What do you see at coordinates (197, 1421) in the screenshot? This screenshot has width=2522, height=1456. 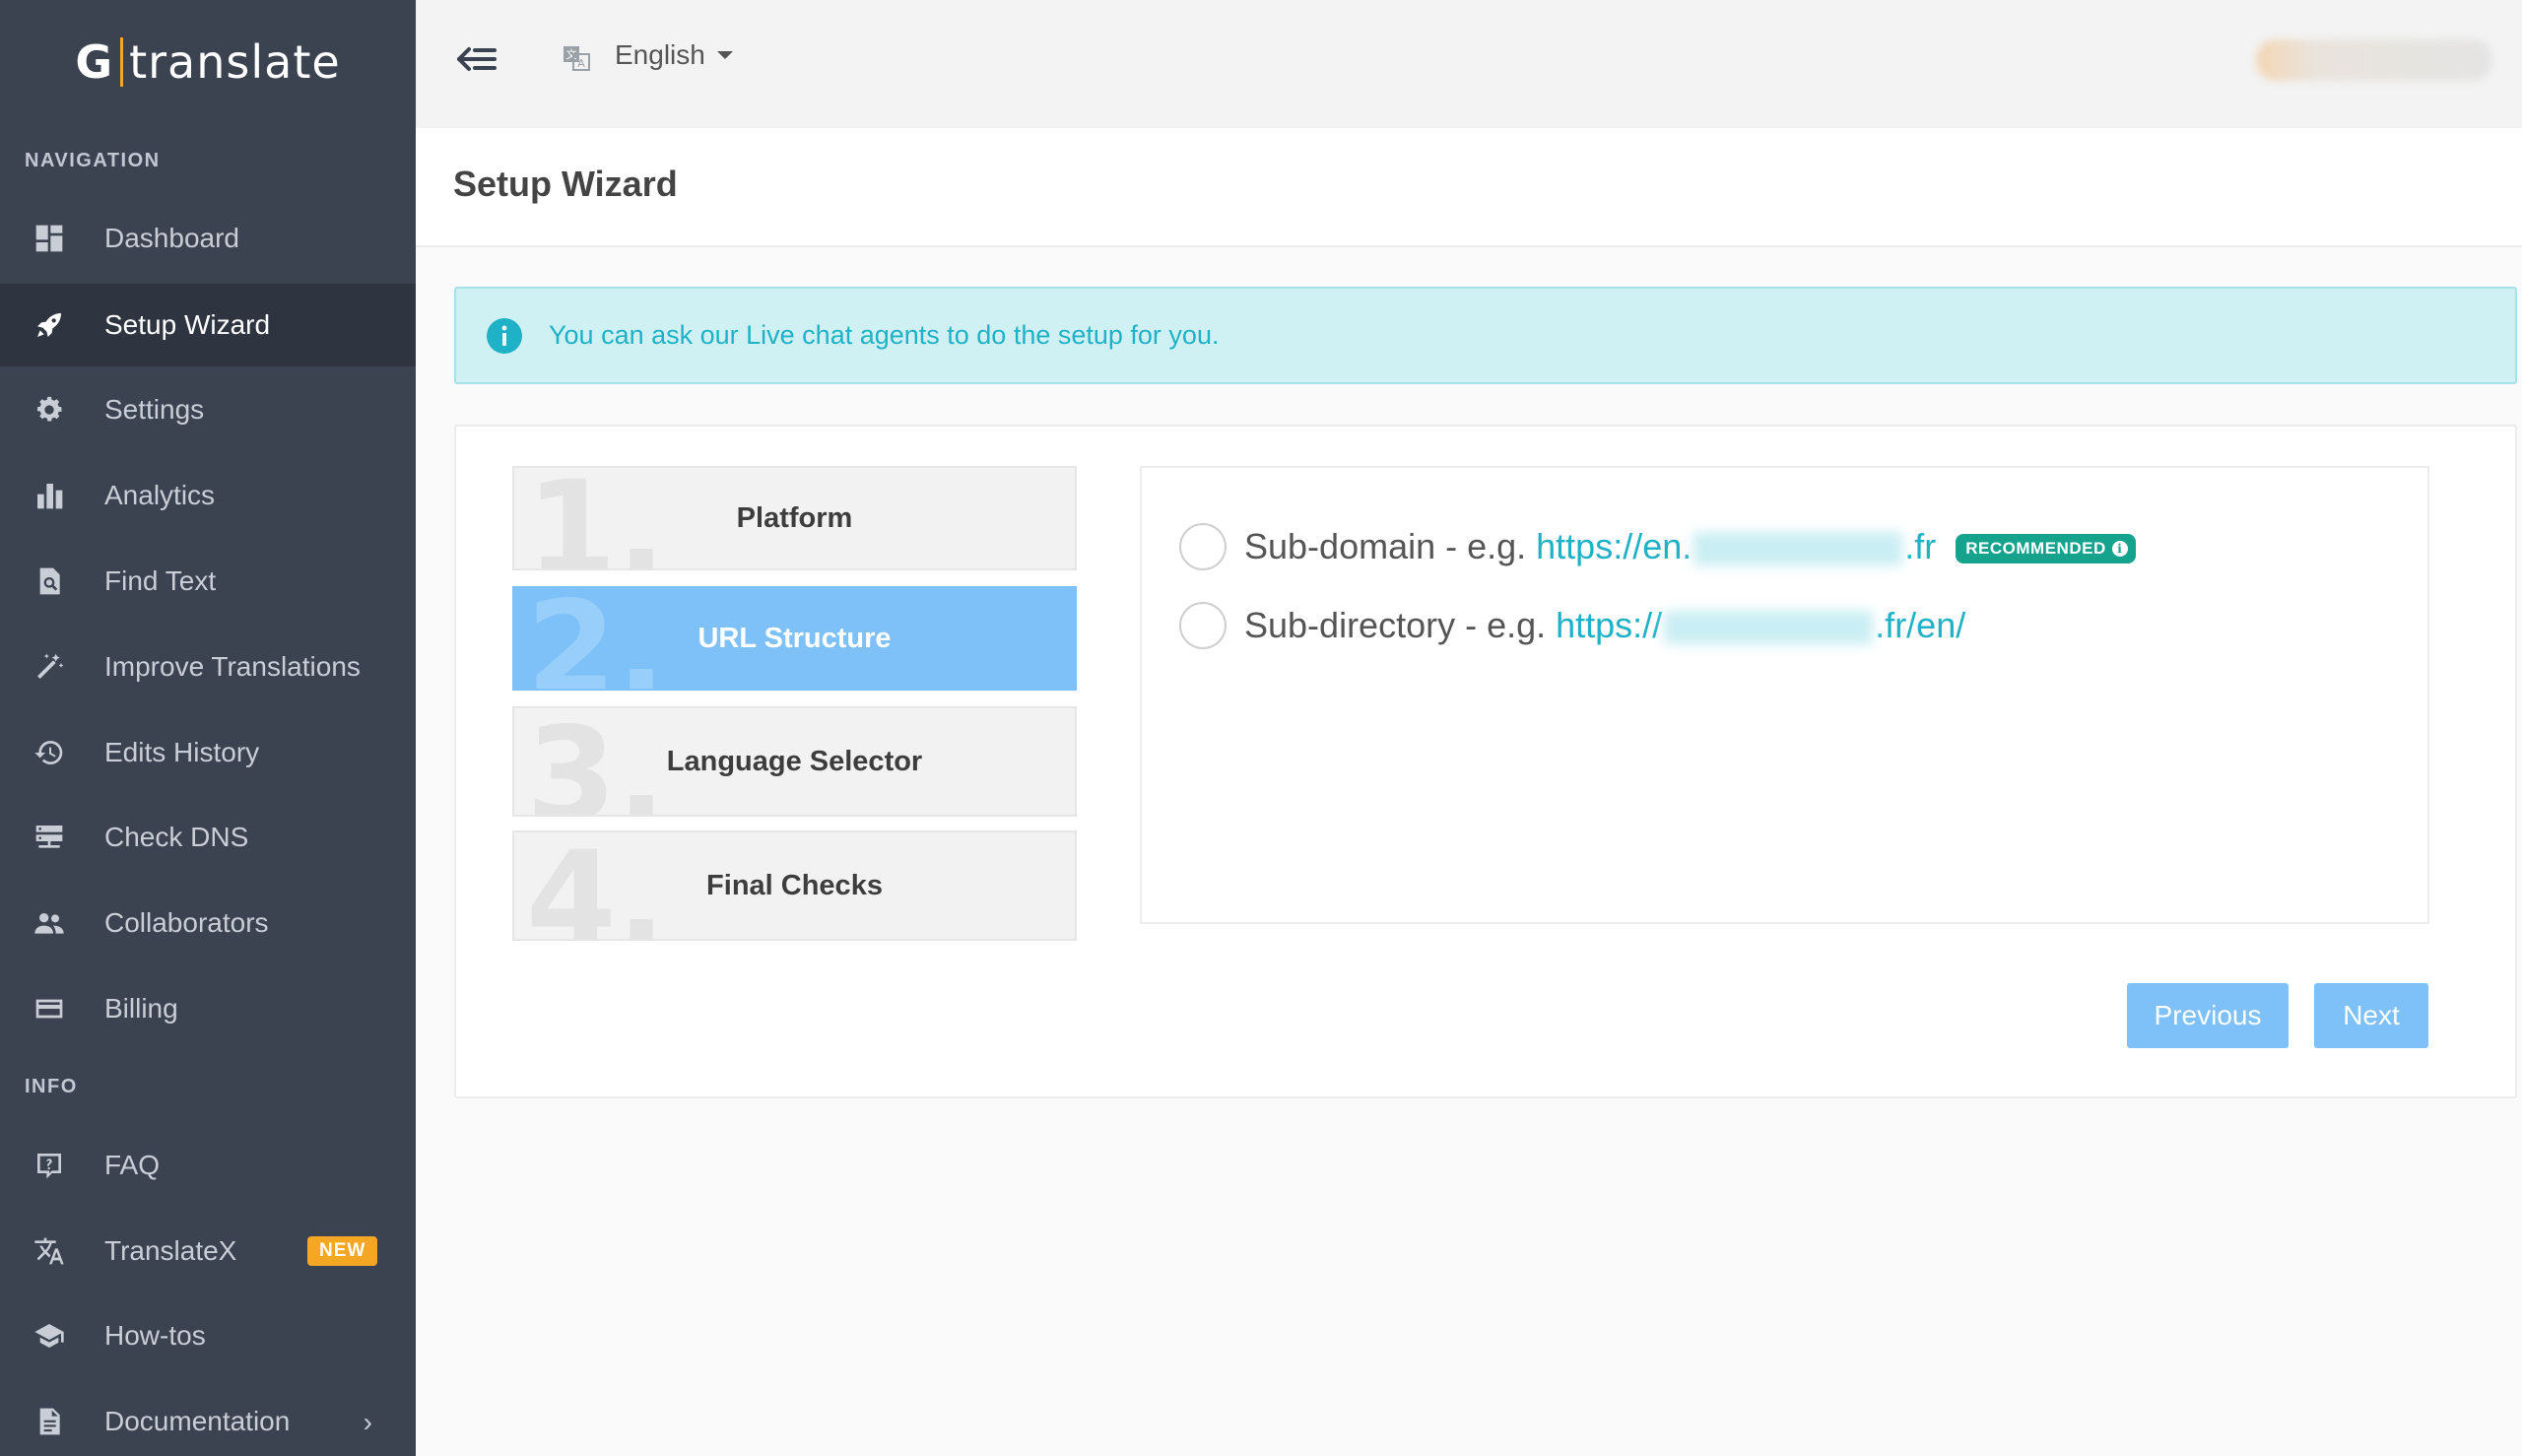 I see `sidebar-item-label: Documentation` at bounding box center [197, 1421].